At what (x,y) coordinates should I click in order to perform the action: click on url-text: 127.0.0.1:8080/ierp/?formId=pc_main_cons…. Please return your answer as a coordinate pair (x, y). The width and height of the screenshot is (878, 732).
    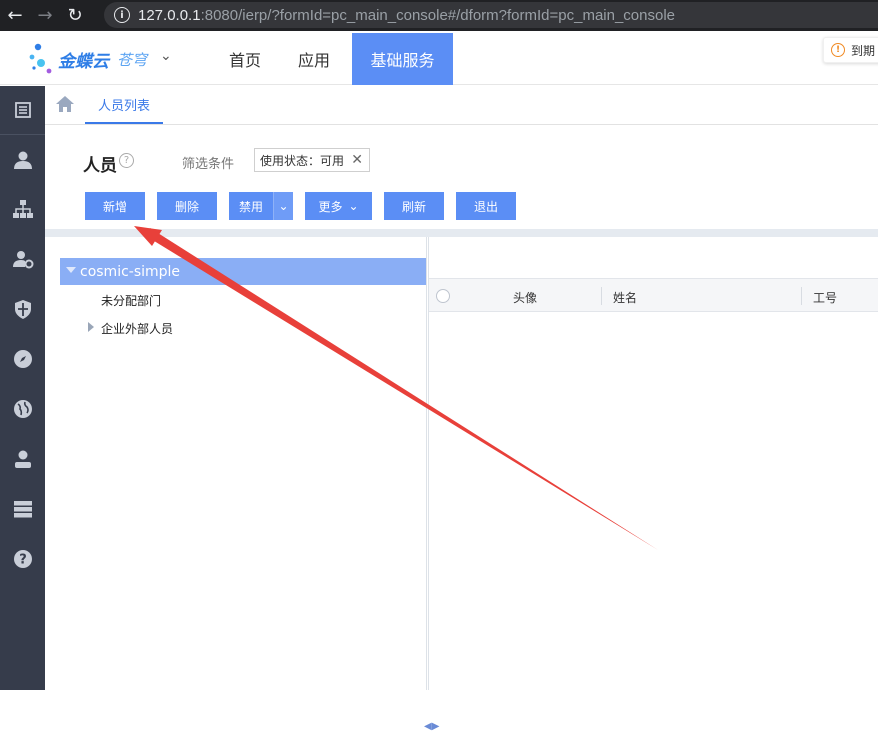
    Looking at the image, I should click on (406, 15).